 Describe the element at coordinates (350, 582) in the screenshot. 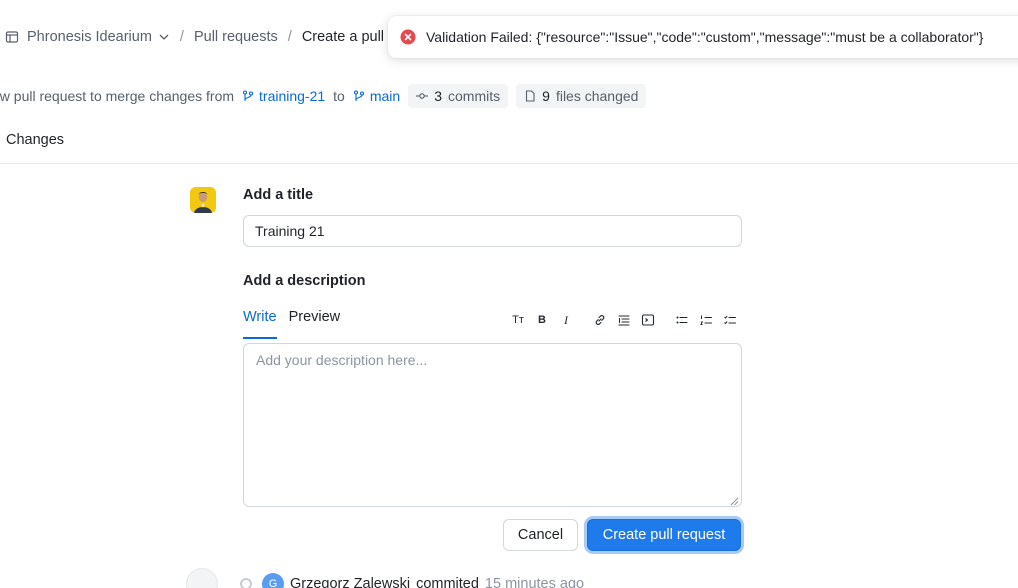

I see `commit-author: Grzegorz Zalewski` at that location.